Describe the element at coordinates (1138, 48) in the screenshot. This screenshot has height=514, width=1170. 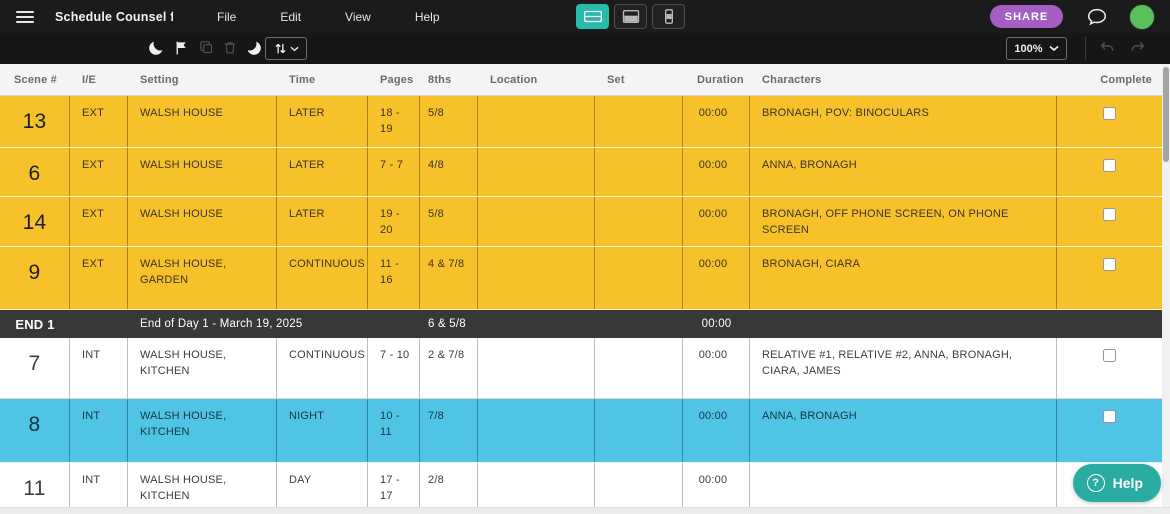
I see `redo-icon` at that location.